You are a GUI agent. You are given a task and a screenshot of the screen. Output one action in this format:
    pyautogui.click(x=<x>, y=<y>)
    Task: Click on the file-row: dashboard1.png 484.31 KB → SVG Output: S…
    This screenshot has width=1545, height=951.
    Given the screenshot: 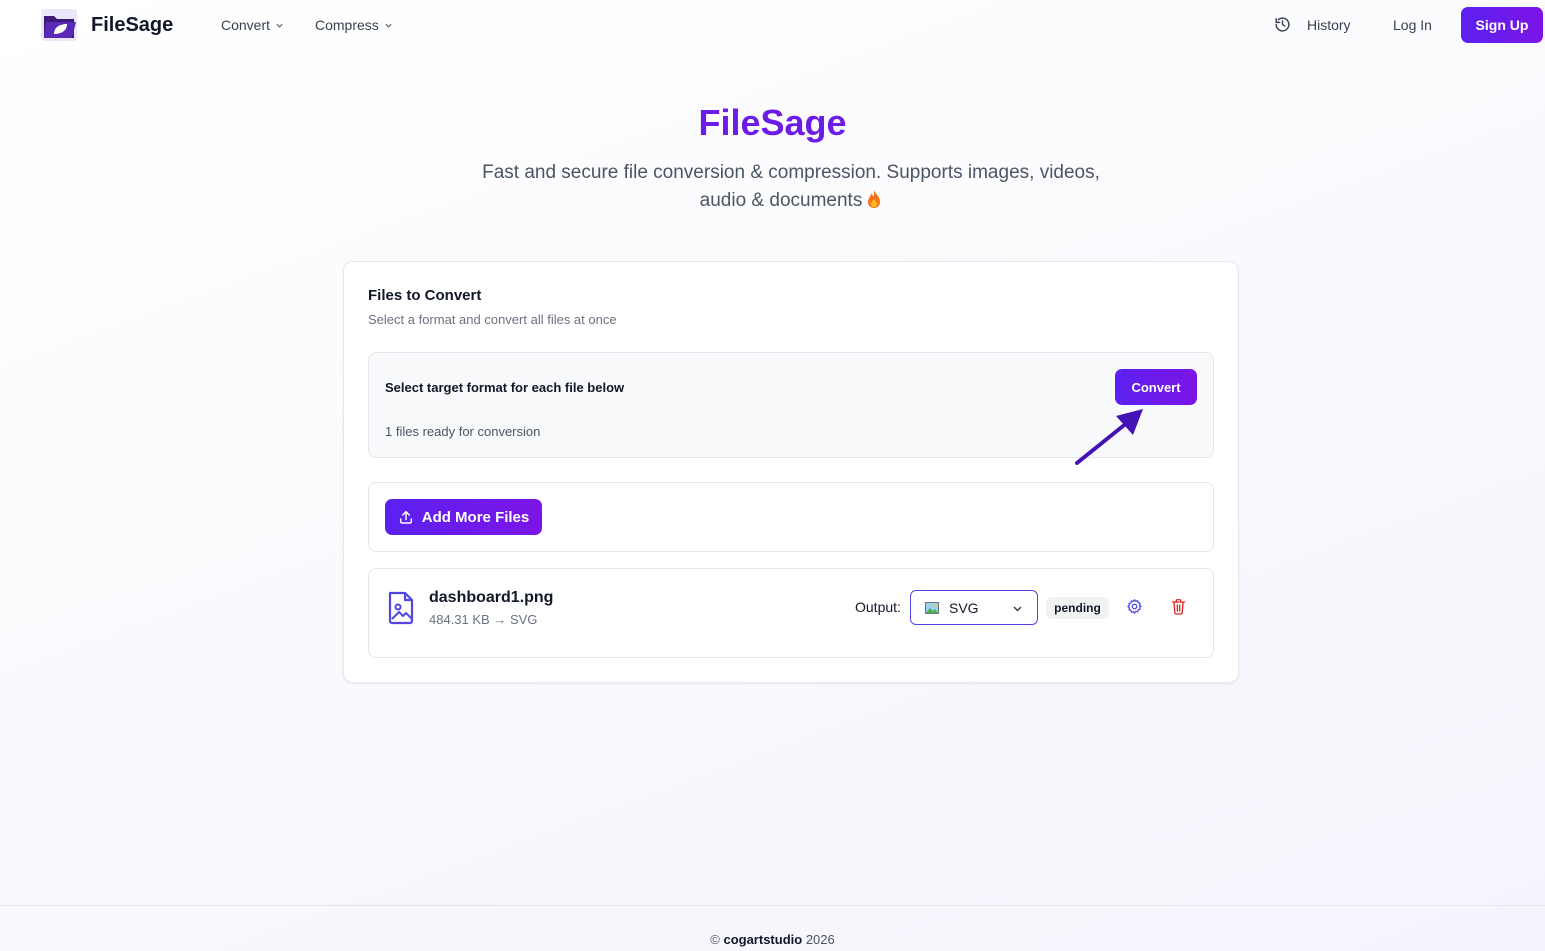 What is the action you would take?
    pyautogui.click(x=791, y=613)
    